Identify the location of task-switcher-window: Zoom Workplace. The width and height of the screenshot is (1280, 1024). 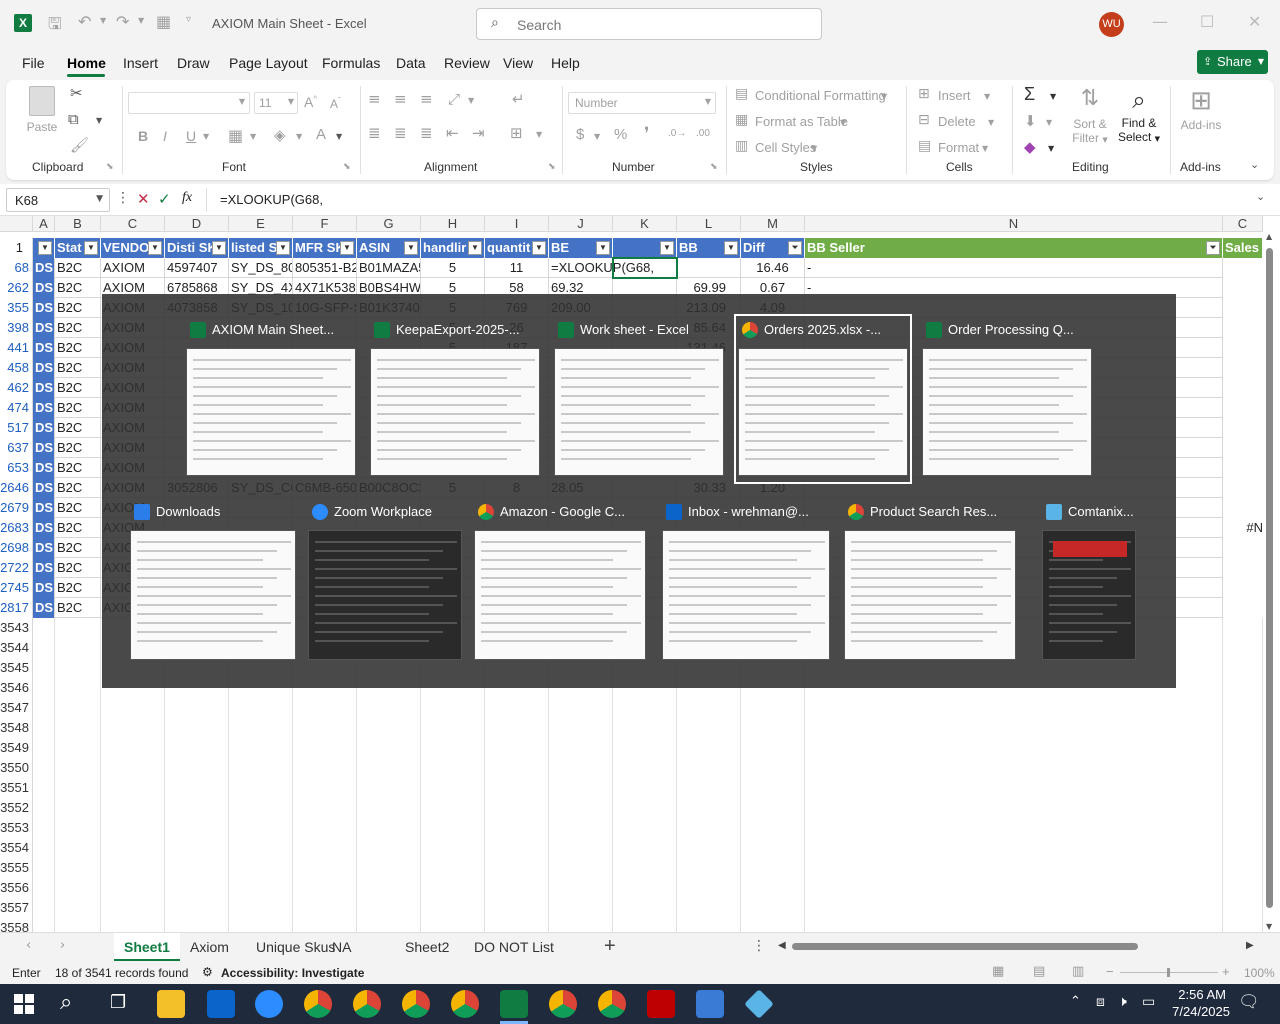
(385, 582).